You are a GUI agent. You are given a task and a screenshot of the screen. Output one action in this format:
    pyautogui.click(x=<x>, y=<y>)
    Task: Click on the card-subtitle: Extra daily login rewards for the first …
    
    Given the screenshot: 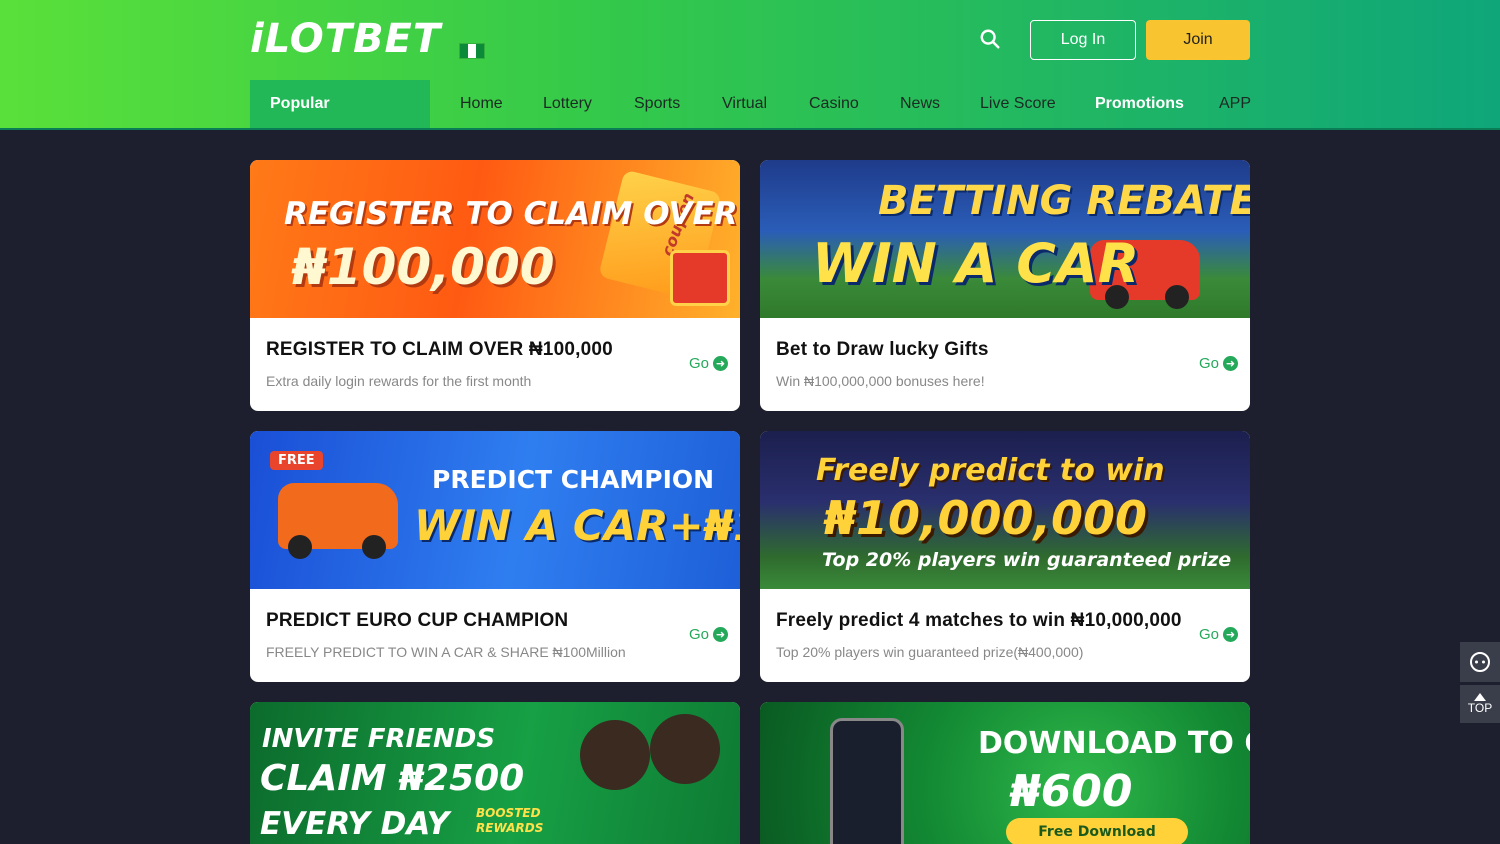 What is the action you would take?
    pyautogui.click(x=399, y=381)
    